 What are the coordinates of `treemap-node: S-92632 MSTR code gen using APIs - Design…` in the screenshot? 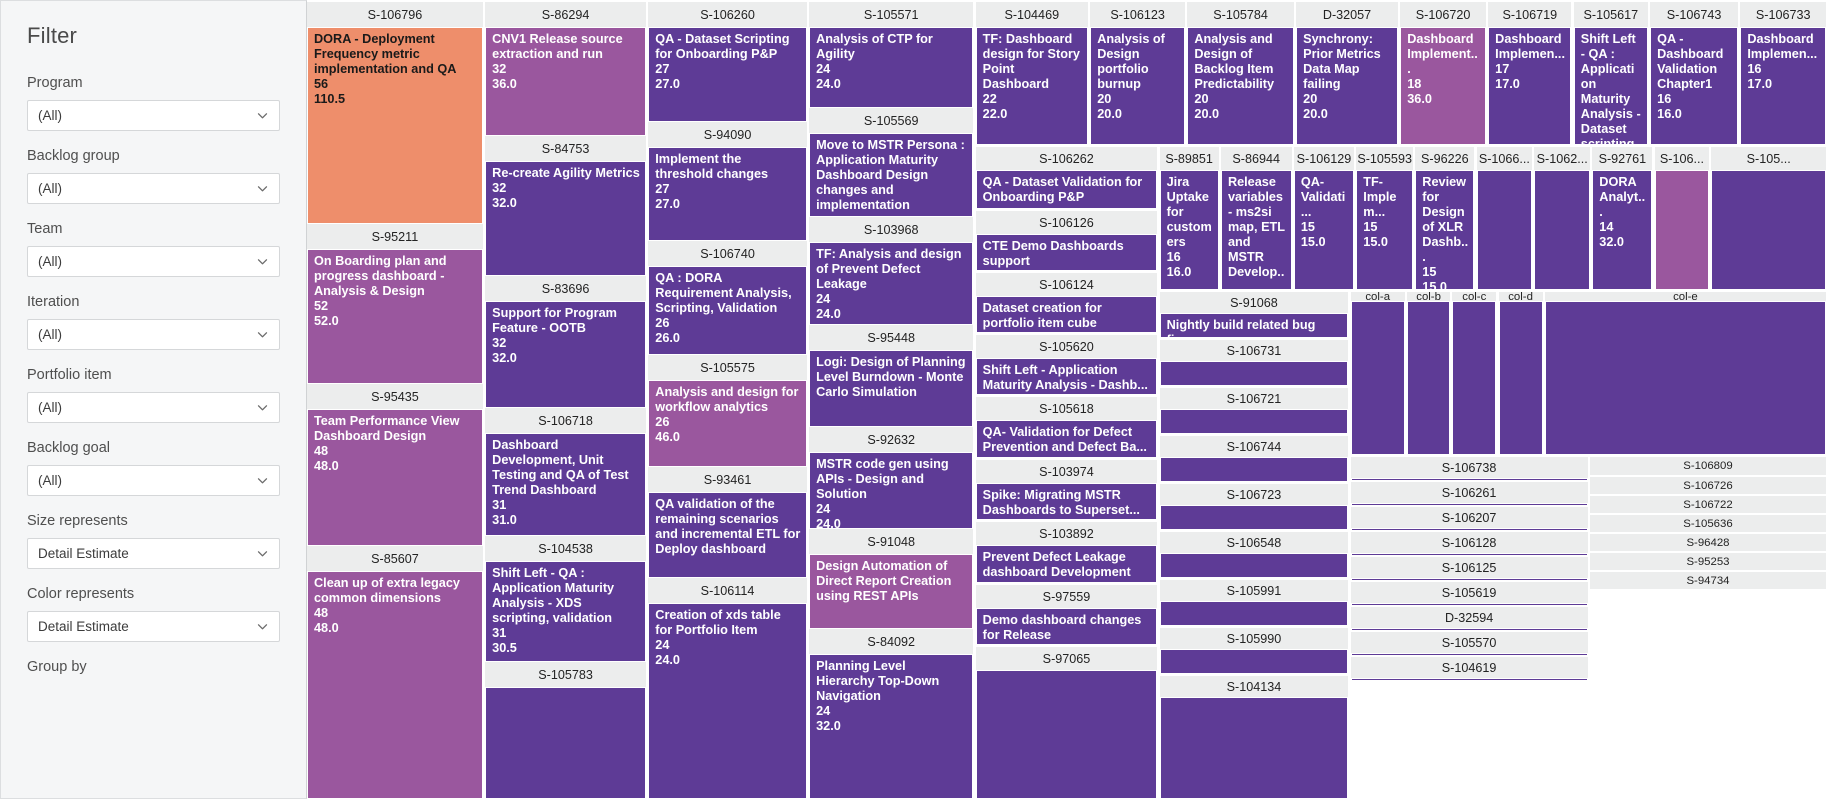 It's located at (891, 478).